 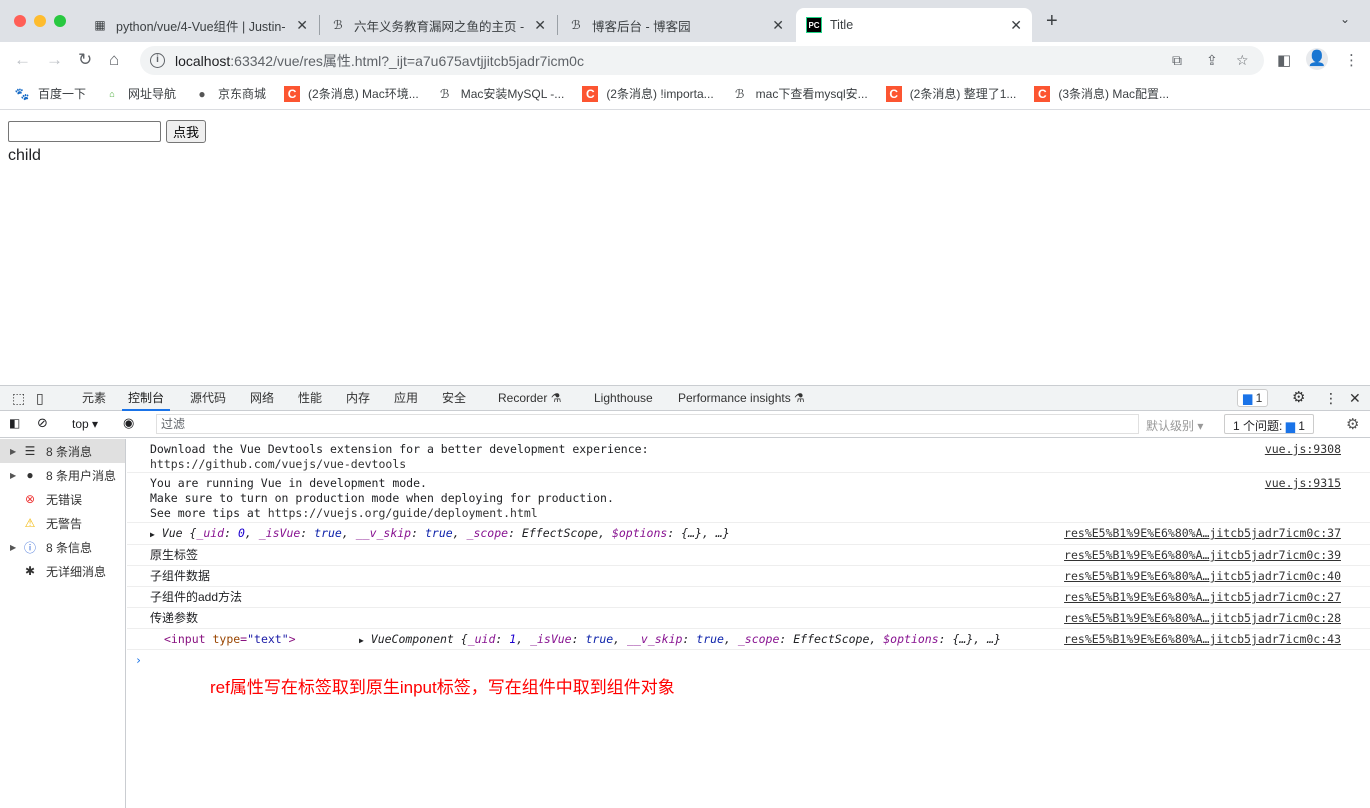 What do you see at coordinates (1284, 60) in the screenshot?
I see `side-panel-icon: ◧` at bounding box center [1284, 60].